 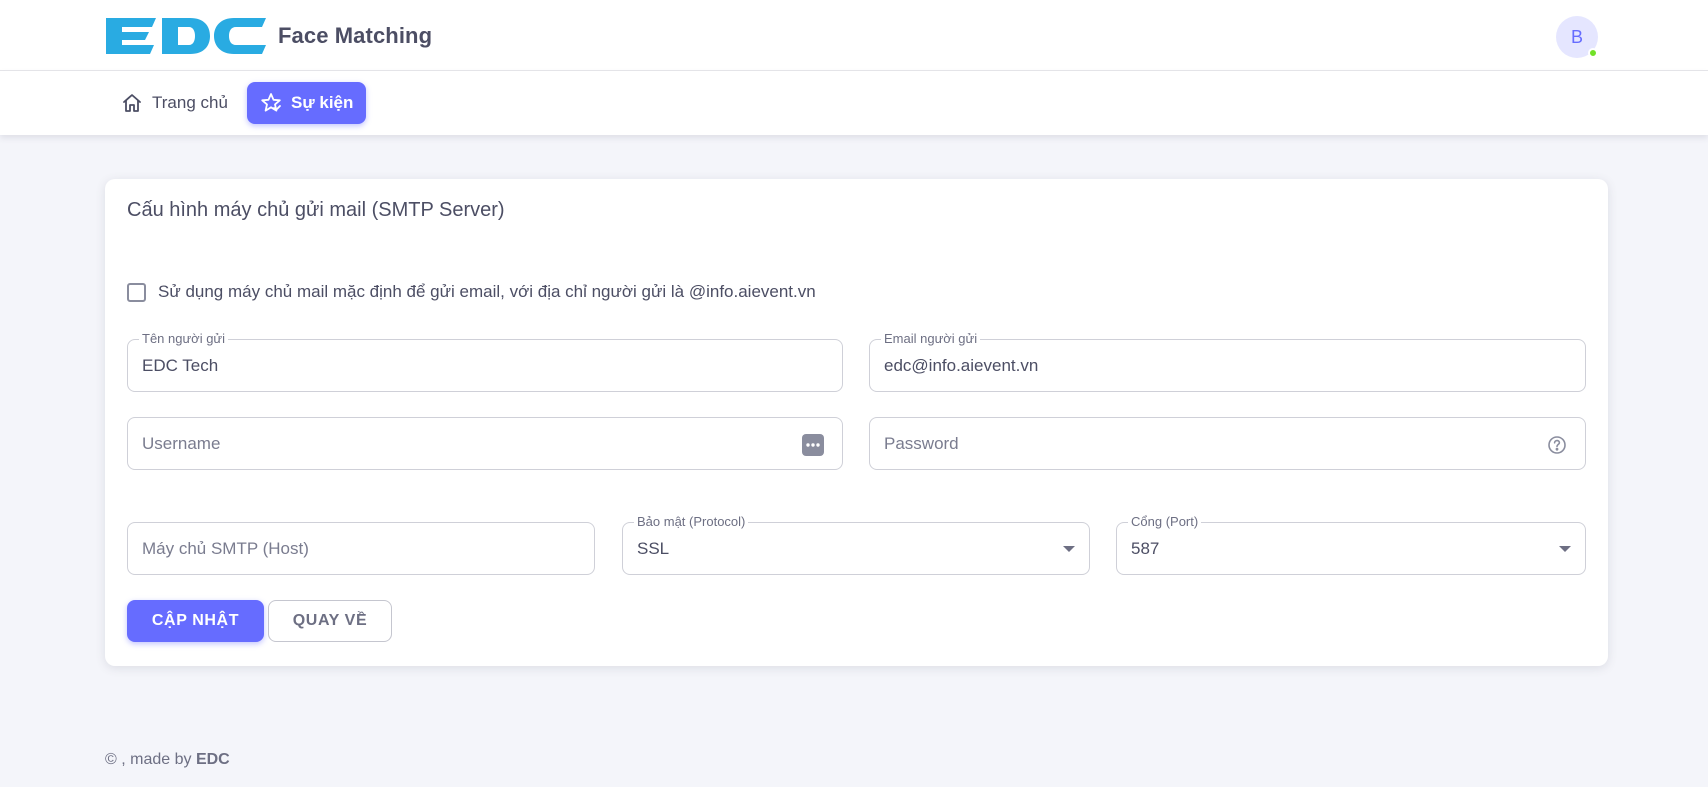 I want to click on protocol-select: Bảo mật (Protocol) SSL, so click(x=856, y=545).